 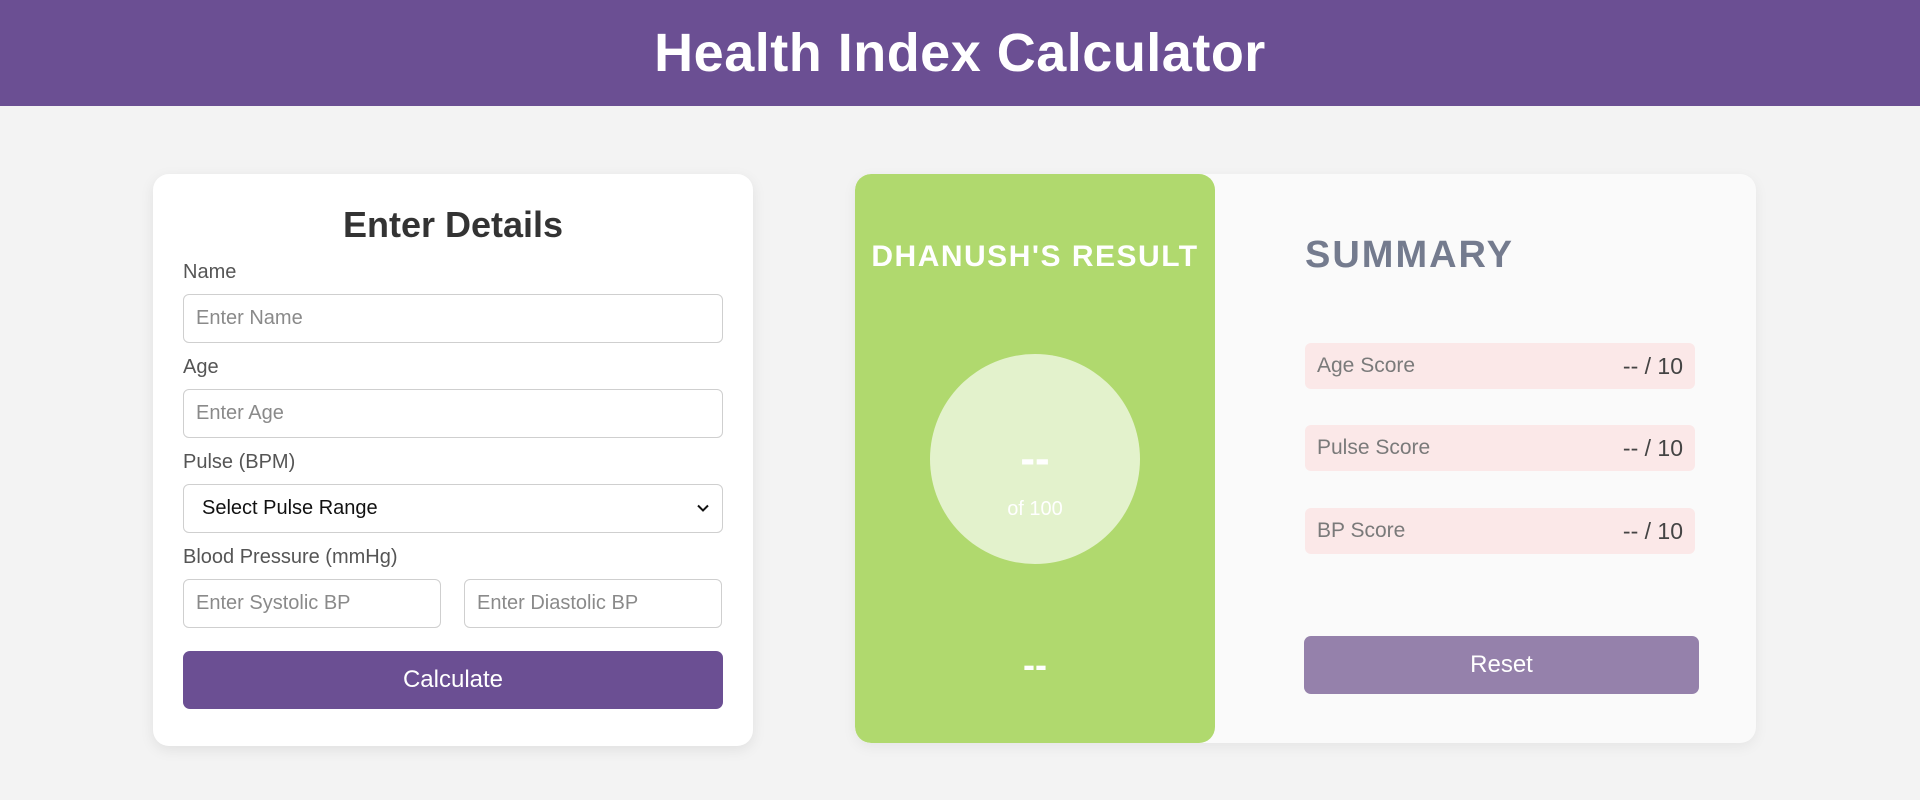 What do you see at coordinates (703, 508) in the screenshot?
I see `chevron-down-icon` at bounding box center [703, 508].